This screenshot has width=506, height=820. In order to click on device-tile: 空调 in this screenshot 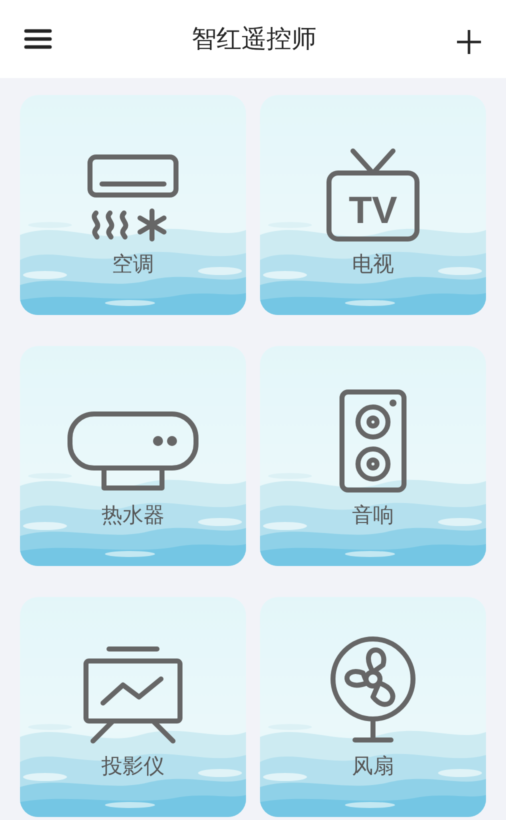, I will do `click(133, 205)`.